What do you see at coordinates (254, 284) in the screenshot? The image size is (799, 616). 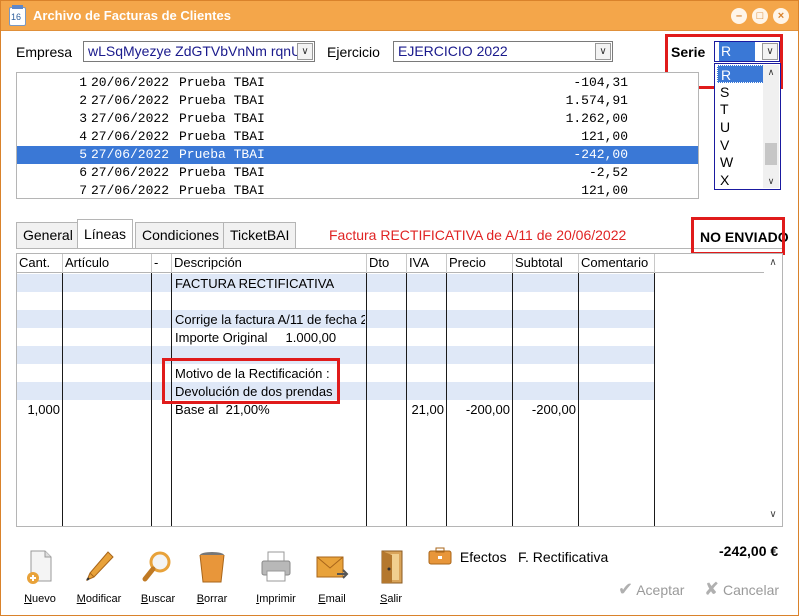 I see `line-description: FACTURA RECTIFICATIVA` at bounding box center [254, 284].